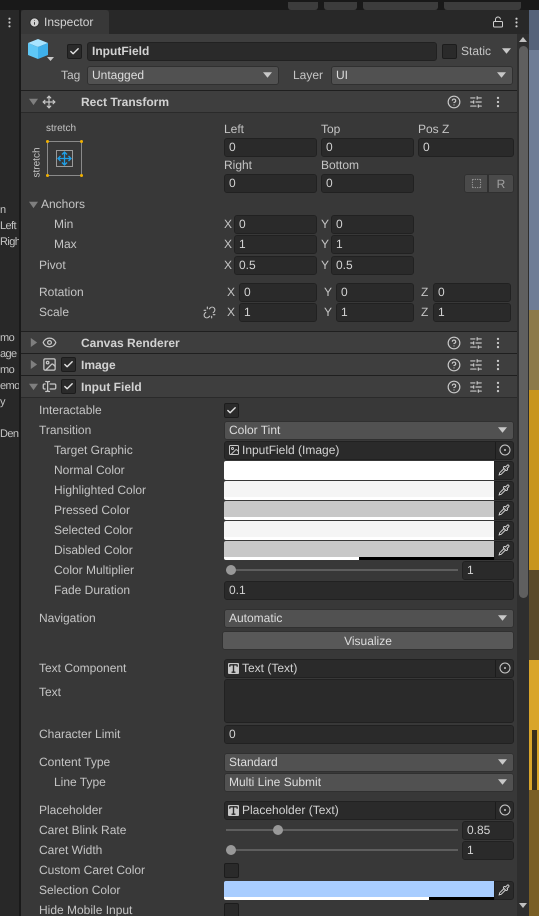 The image size is (539, 916). I want to click on property-label: Selected Color, so click(93, 530).